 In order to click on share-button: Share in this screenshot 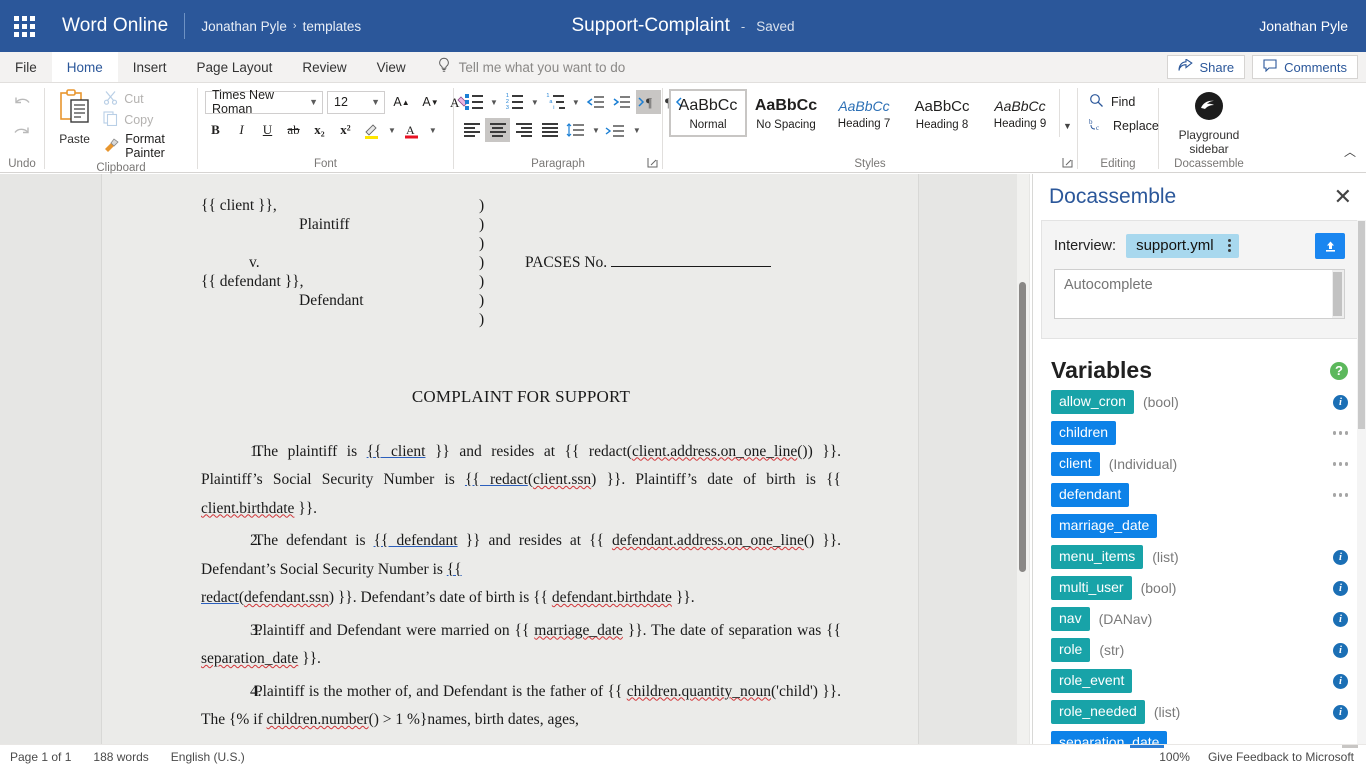, I will do `click(1206, 67)`.